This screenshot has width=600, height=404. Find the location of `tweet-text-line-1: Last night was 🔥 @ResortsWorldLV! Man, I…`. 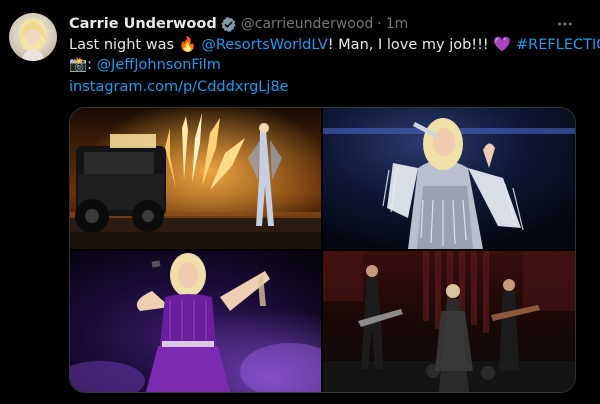

tweet-text-line-1: Last night was 🔥 @ResortsWorldLV! Man, I… is located at coordinates (334, 45).